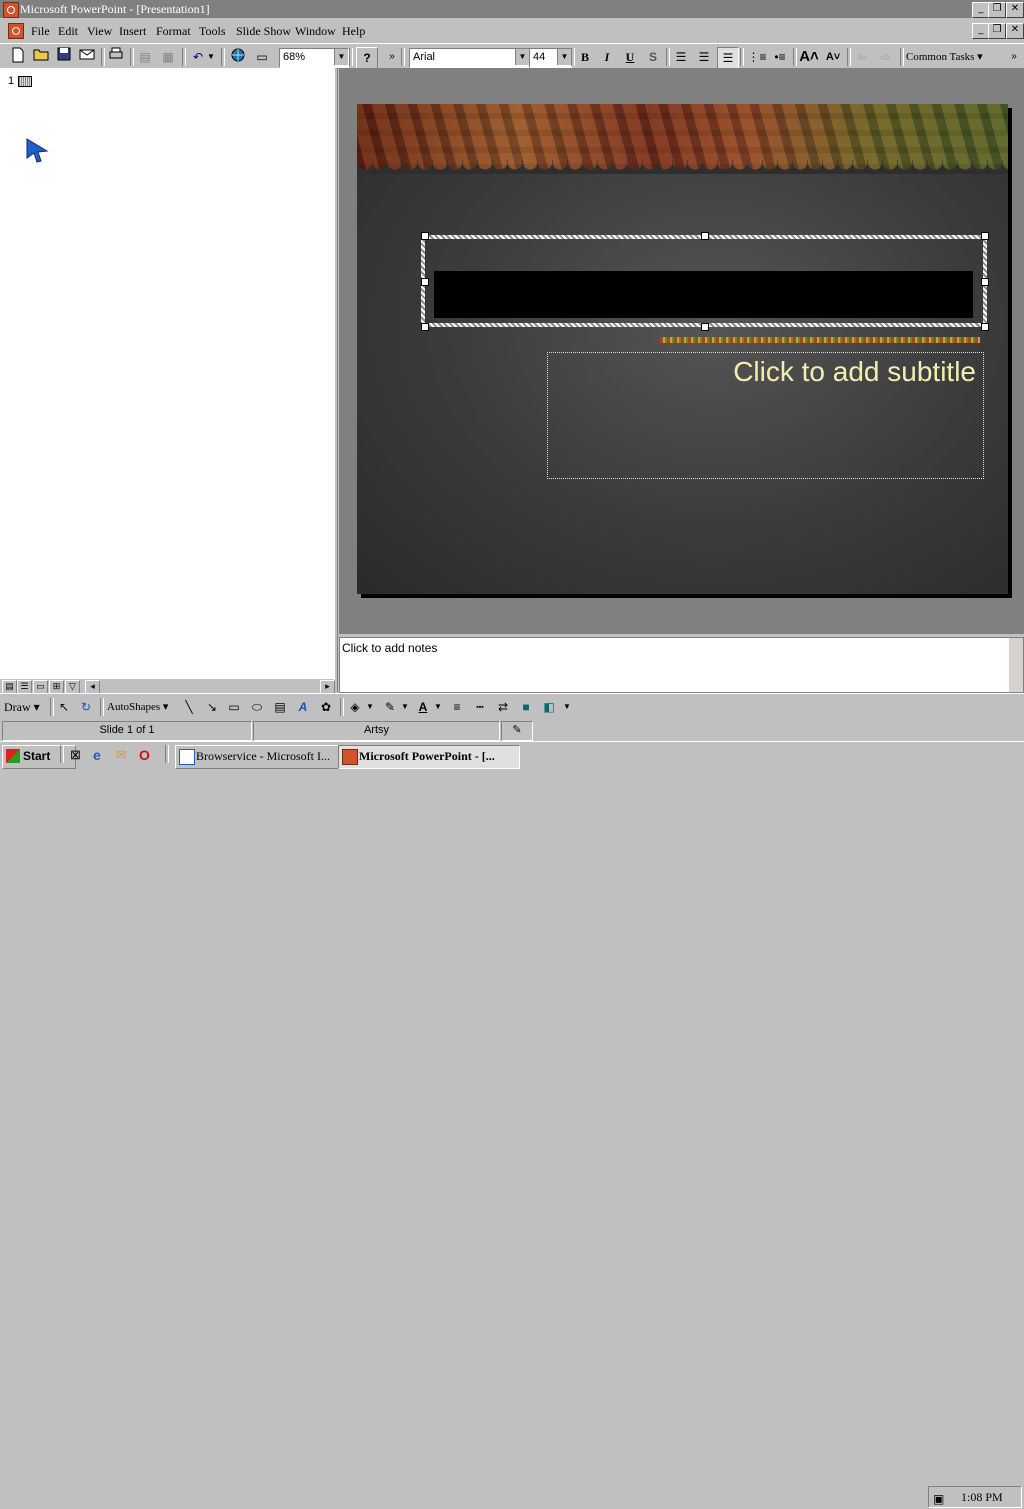 This screenshot has height=1509, width=1024. What do you see at coordinates (234, 707) in the screenshot?
I see `rectangle-tool-icon: ▭` at bounding box center [234, 707].